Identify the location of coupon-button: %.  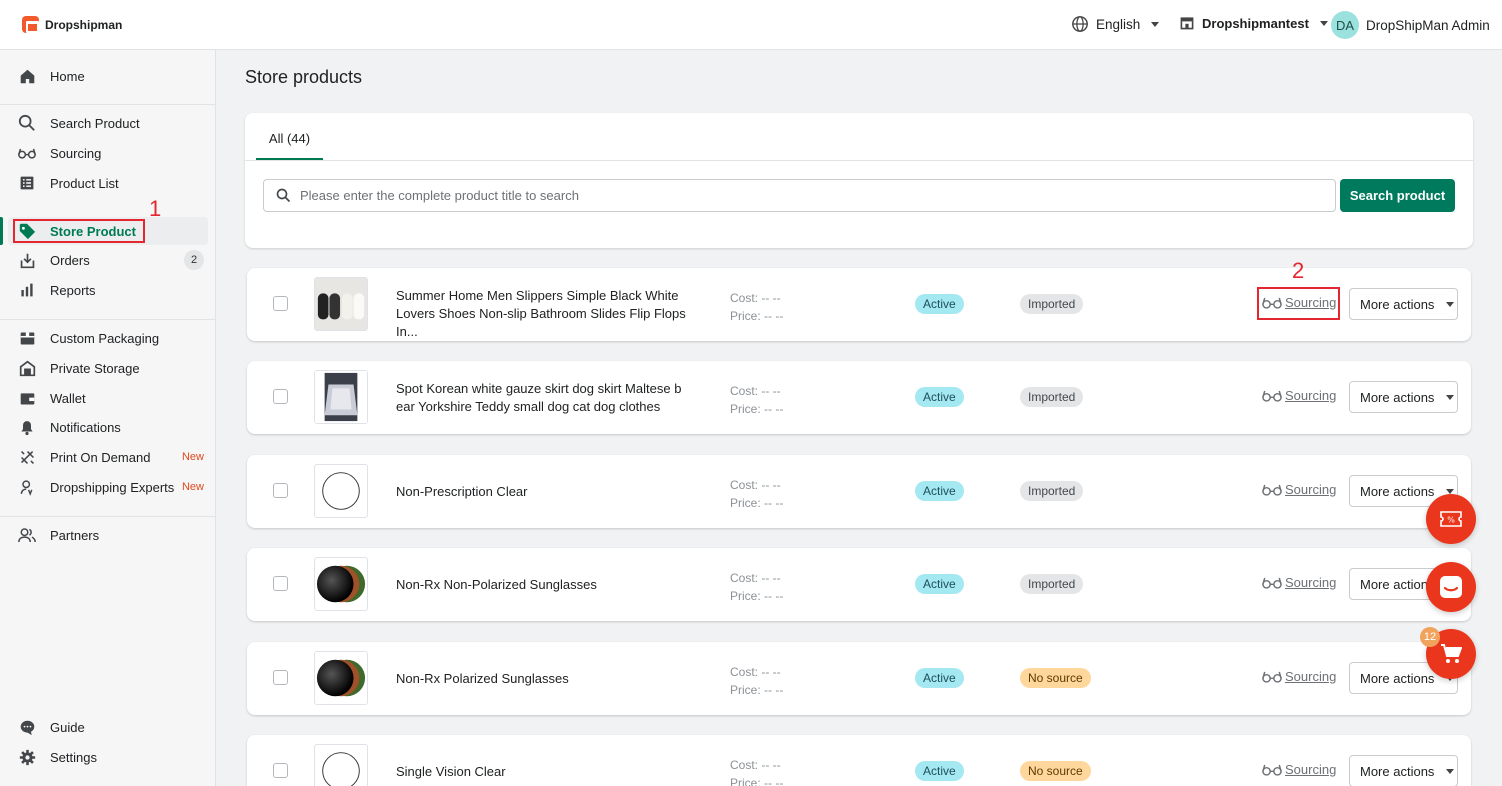
(1451, 519).